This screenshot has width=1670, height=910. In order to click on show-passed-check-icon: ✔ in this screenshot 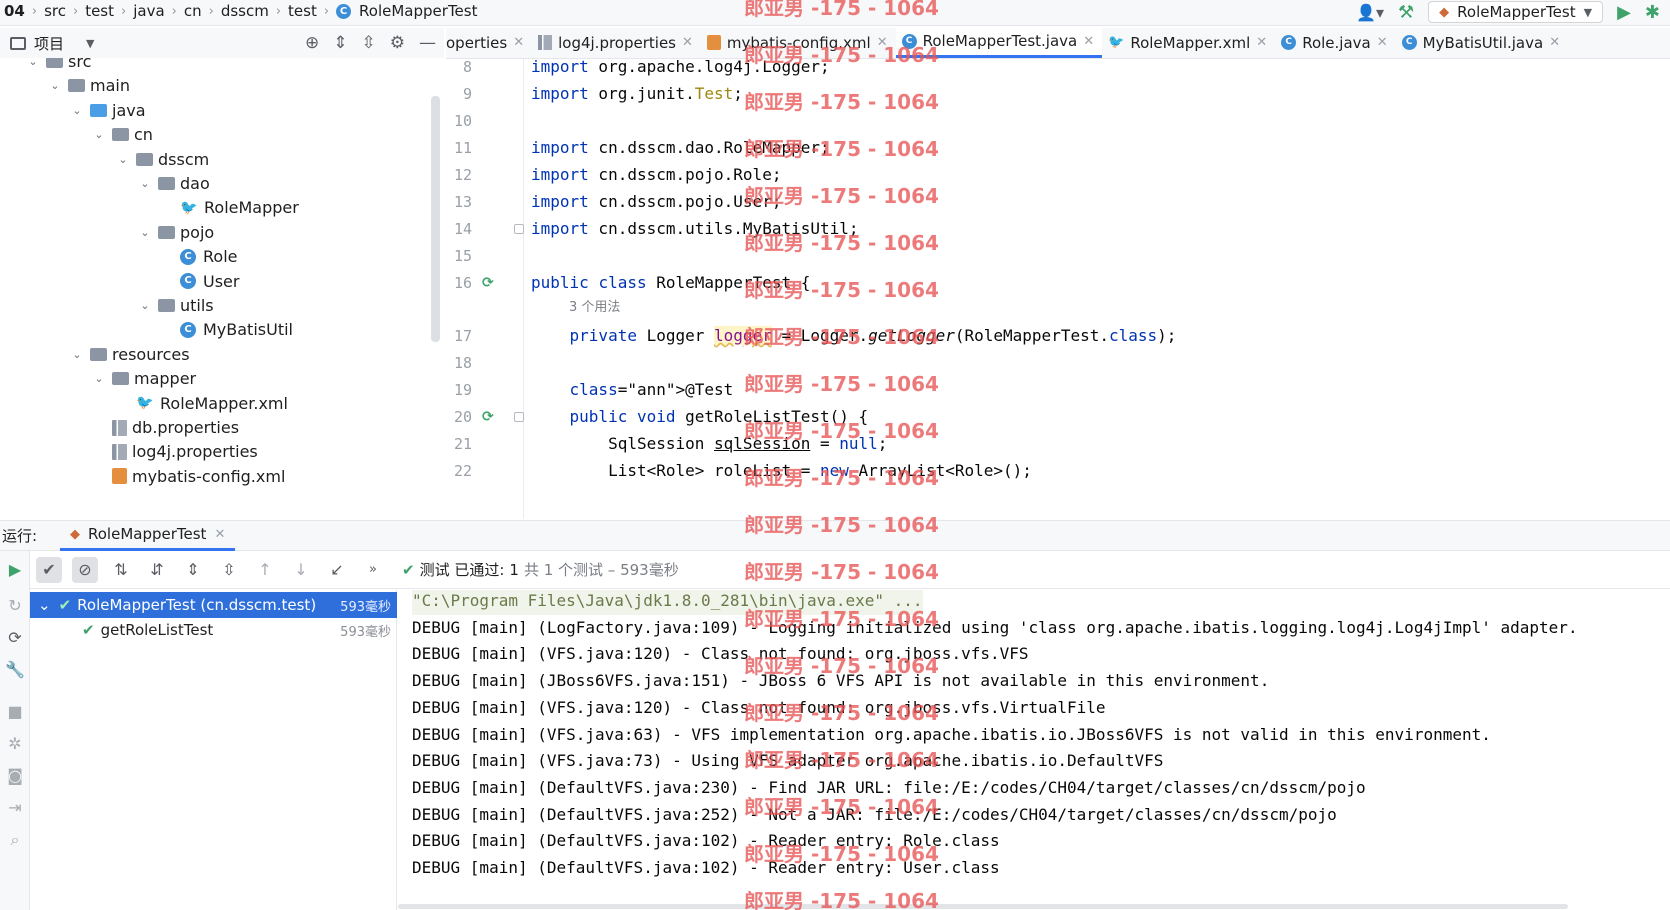, I will do `click(49, 569)`.